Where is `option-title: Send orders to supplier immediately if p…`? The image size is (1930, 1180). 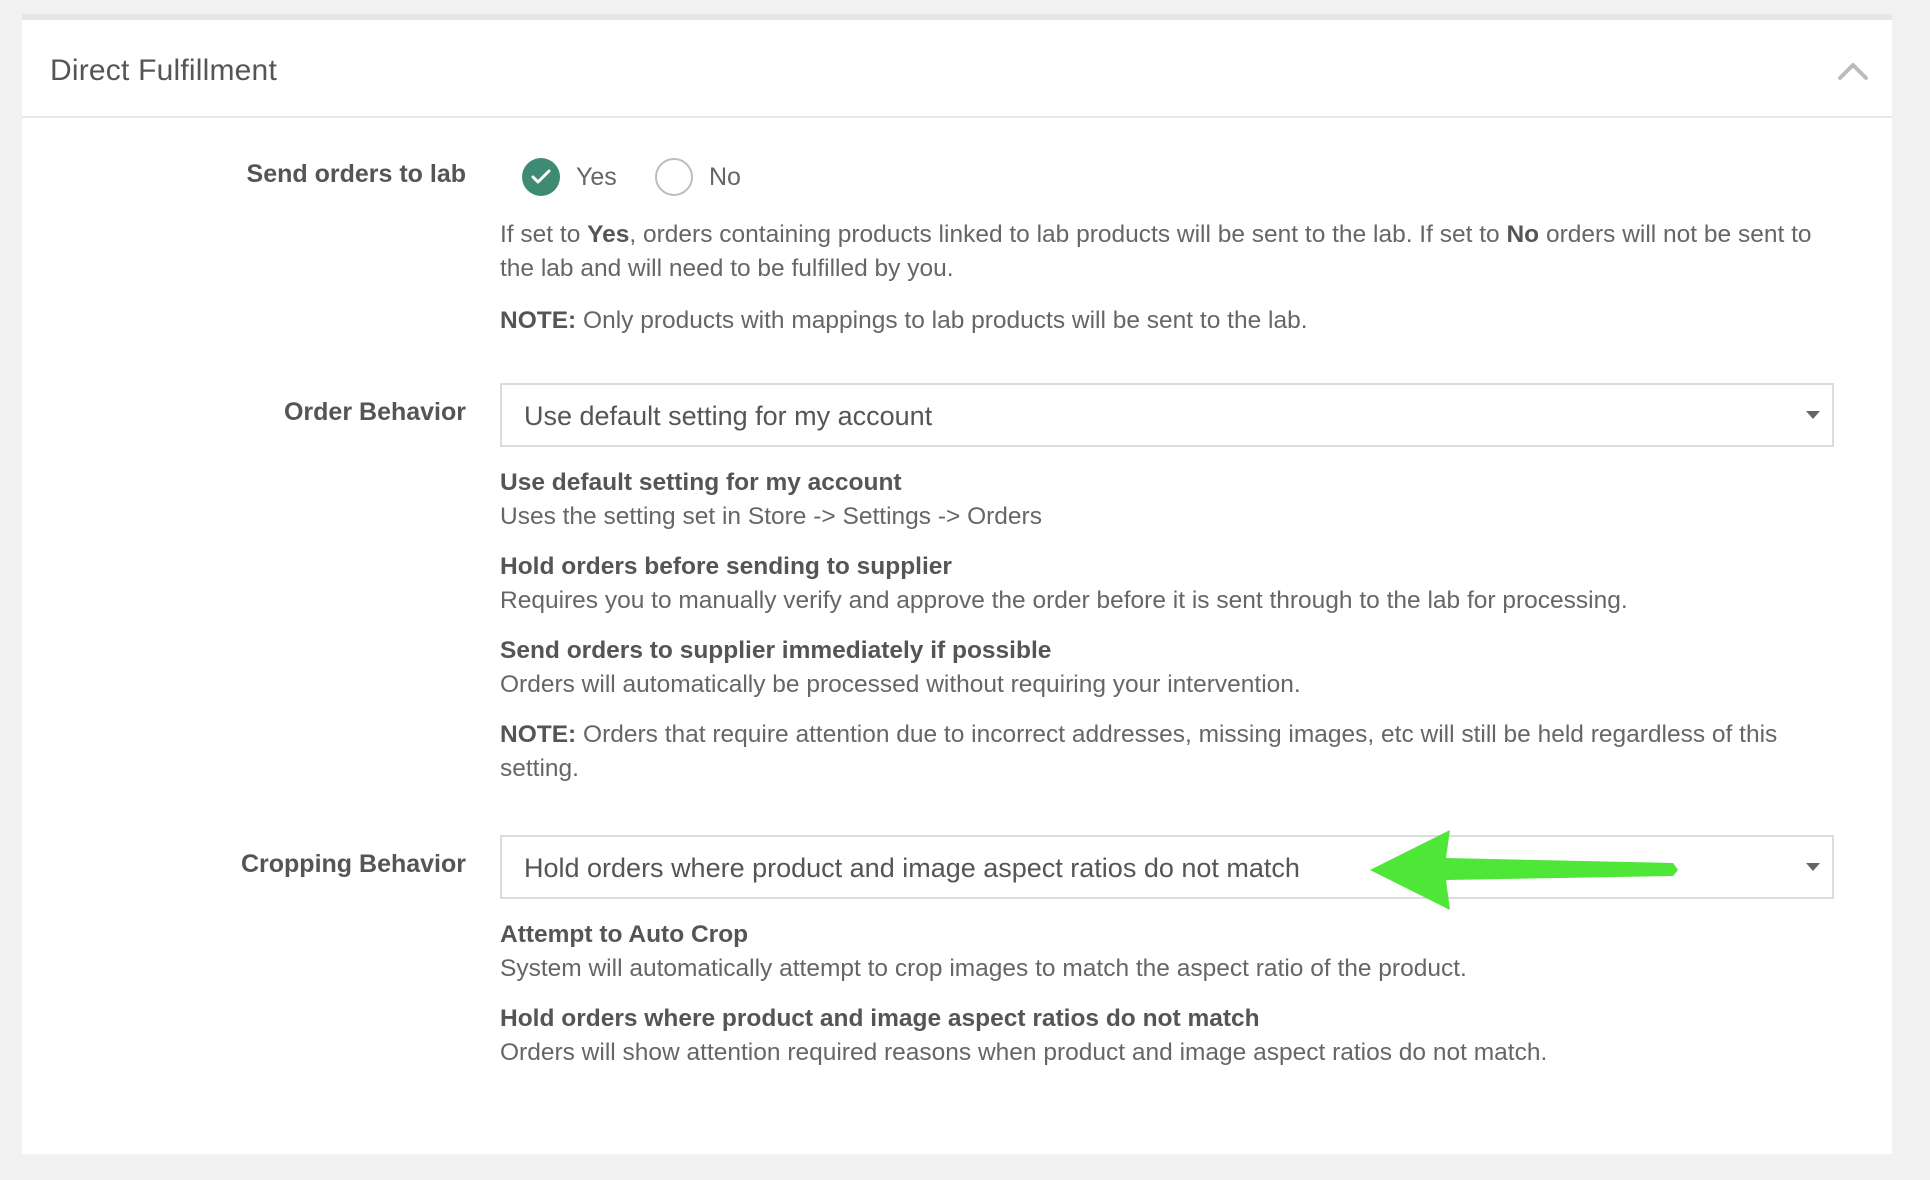
option-title: Send orders to supplier immediately if p… is located at coordinates (776, 650).